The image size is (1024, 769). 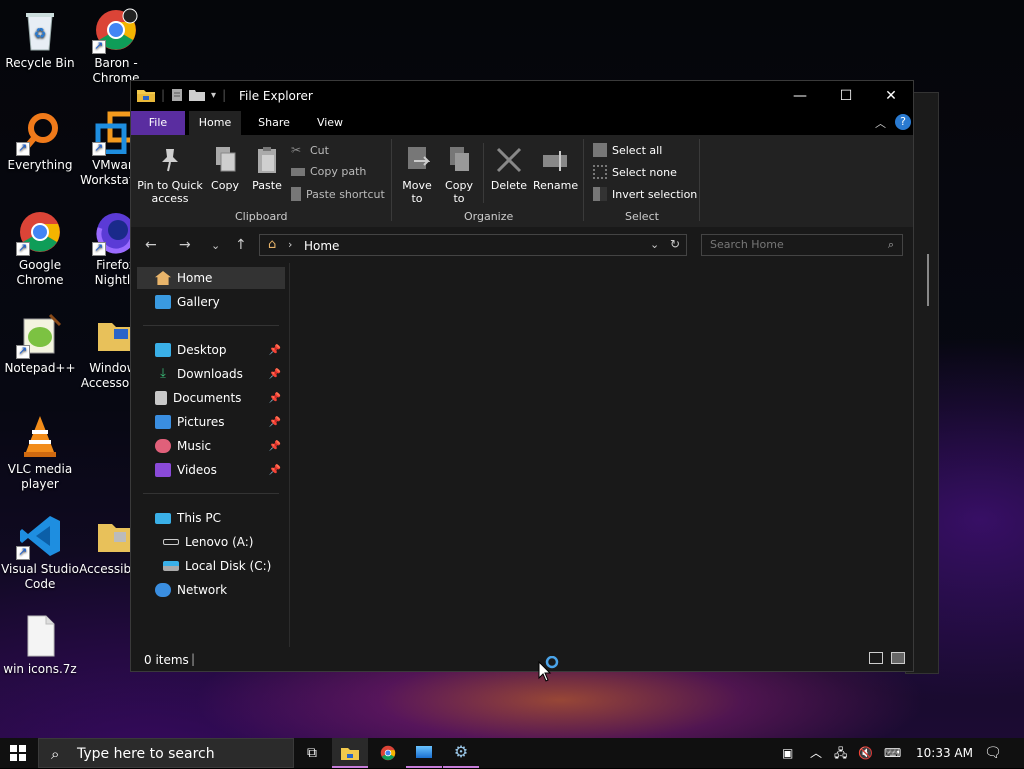 What do you see at coordinates (993, 753) in the screenshot?
I see `notifications-icon: 🗨` at bounding box center [993, 753].